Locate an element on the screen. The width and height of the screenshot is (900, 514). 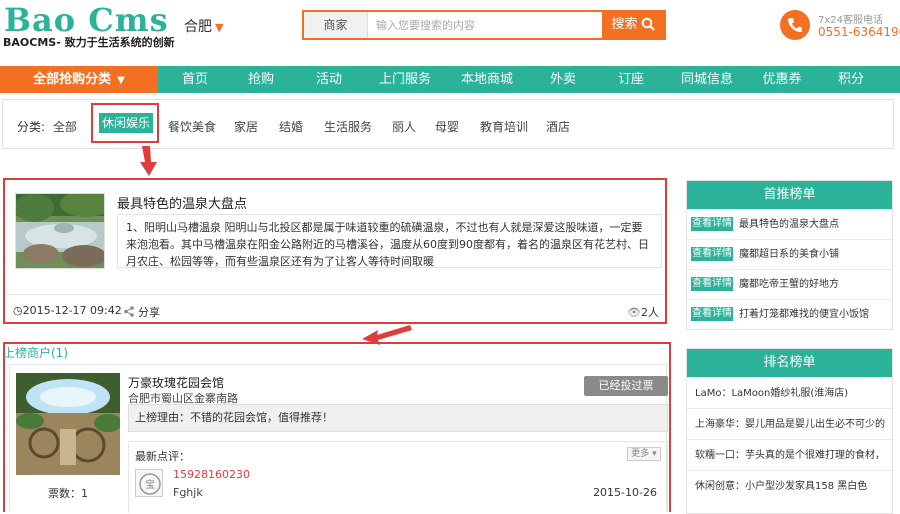
filter-item-food: 餐饮美食 is located at coordinates (192, 126).